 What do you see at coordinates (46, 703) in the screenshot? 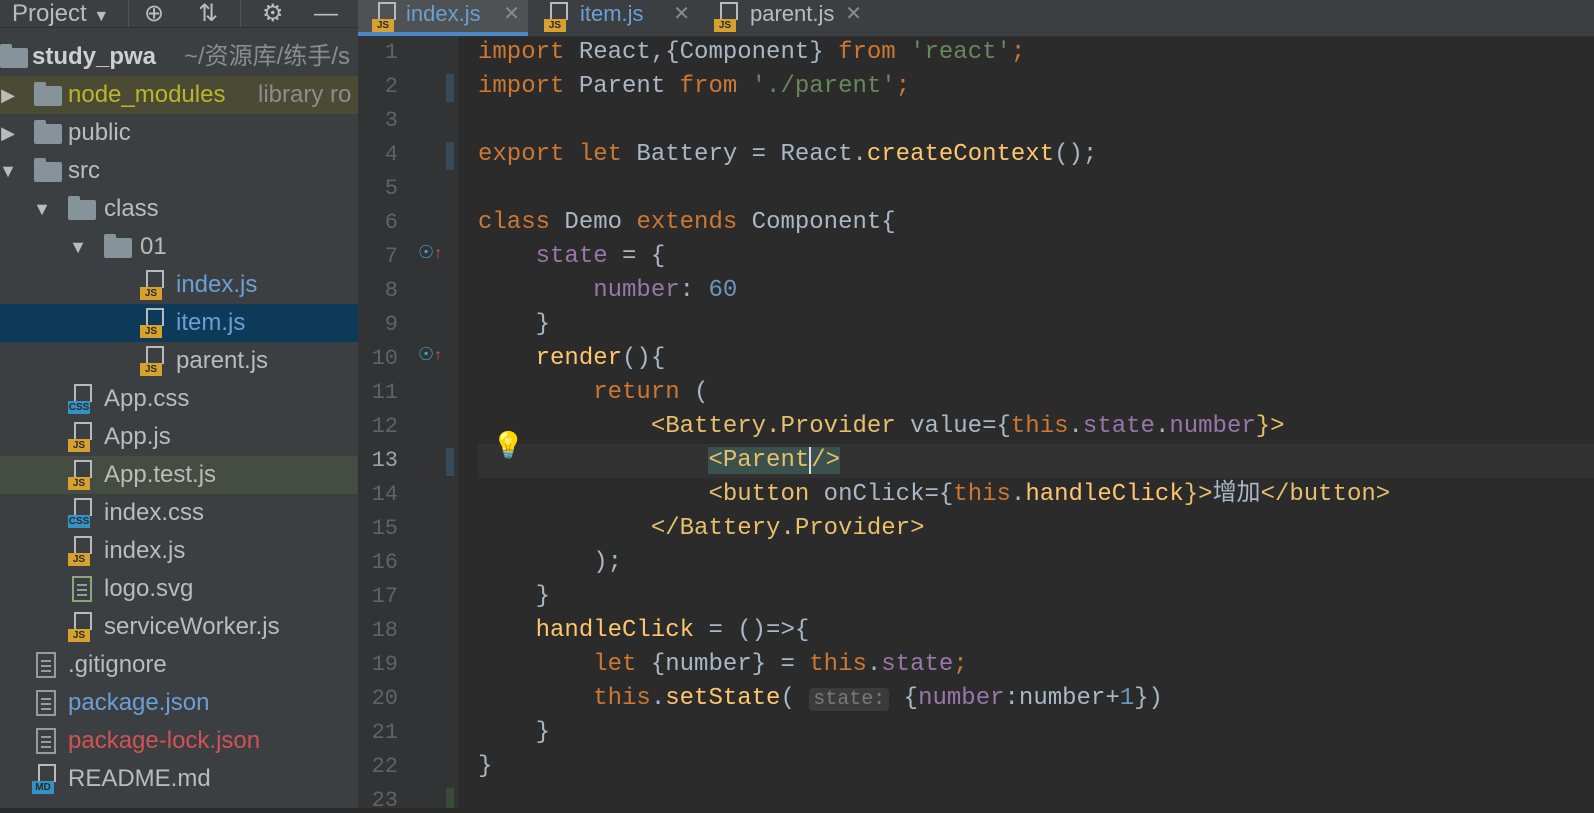
I see `json-file-icon` at bounding box center [46, 703].